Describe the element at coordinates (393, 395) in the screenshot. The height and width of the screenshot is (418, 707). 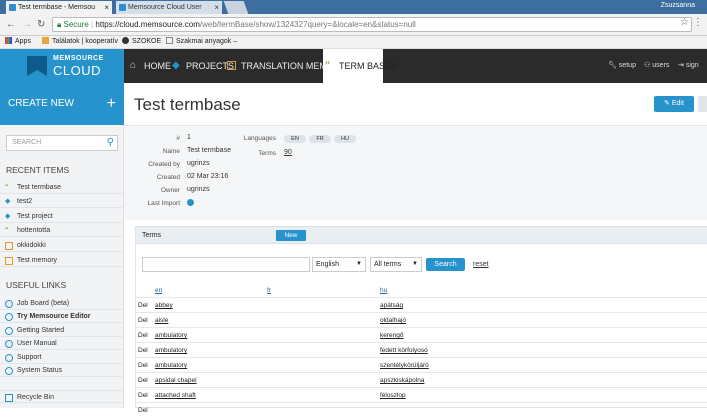
I see `term-hu: féloszlop` at that location.